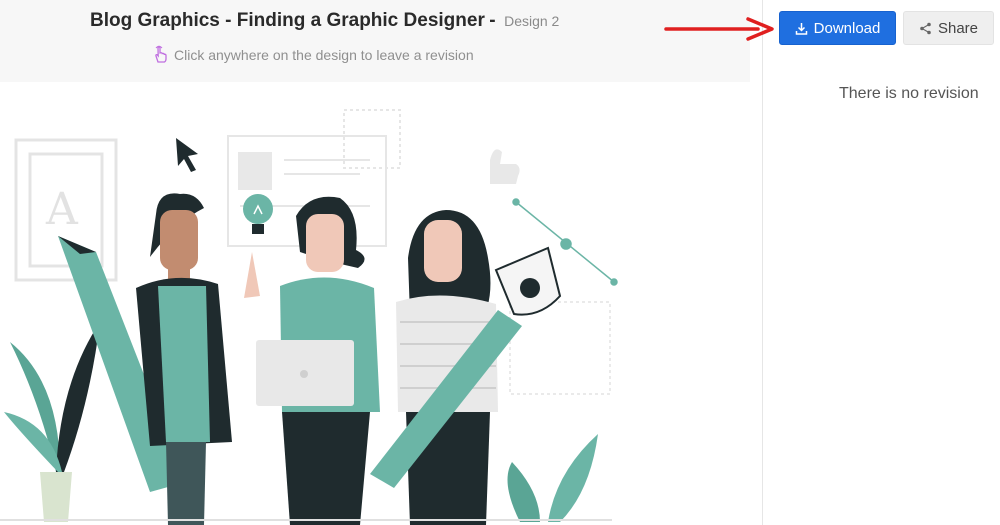 Image resolution: width=1000 pixels, height=525 pixels. What do you see at coordinates (801, 28) in the screenshot?
I see `download-icon` at bounding box center [801, 28].